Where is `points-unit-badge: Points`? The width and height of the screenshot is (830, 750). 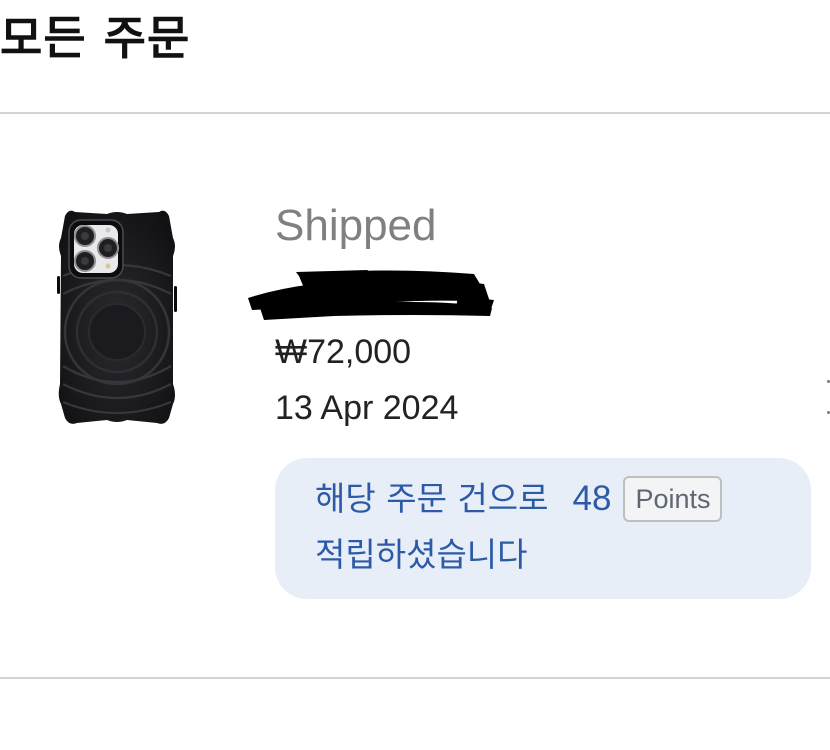 points-unit-badge: Points is located at coordinates (673, 499).